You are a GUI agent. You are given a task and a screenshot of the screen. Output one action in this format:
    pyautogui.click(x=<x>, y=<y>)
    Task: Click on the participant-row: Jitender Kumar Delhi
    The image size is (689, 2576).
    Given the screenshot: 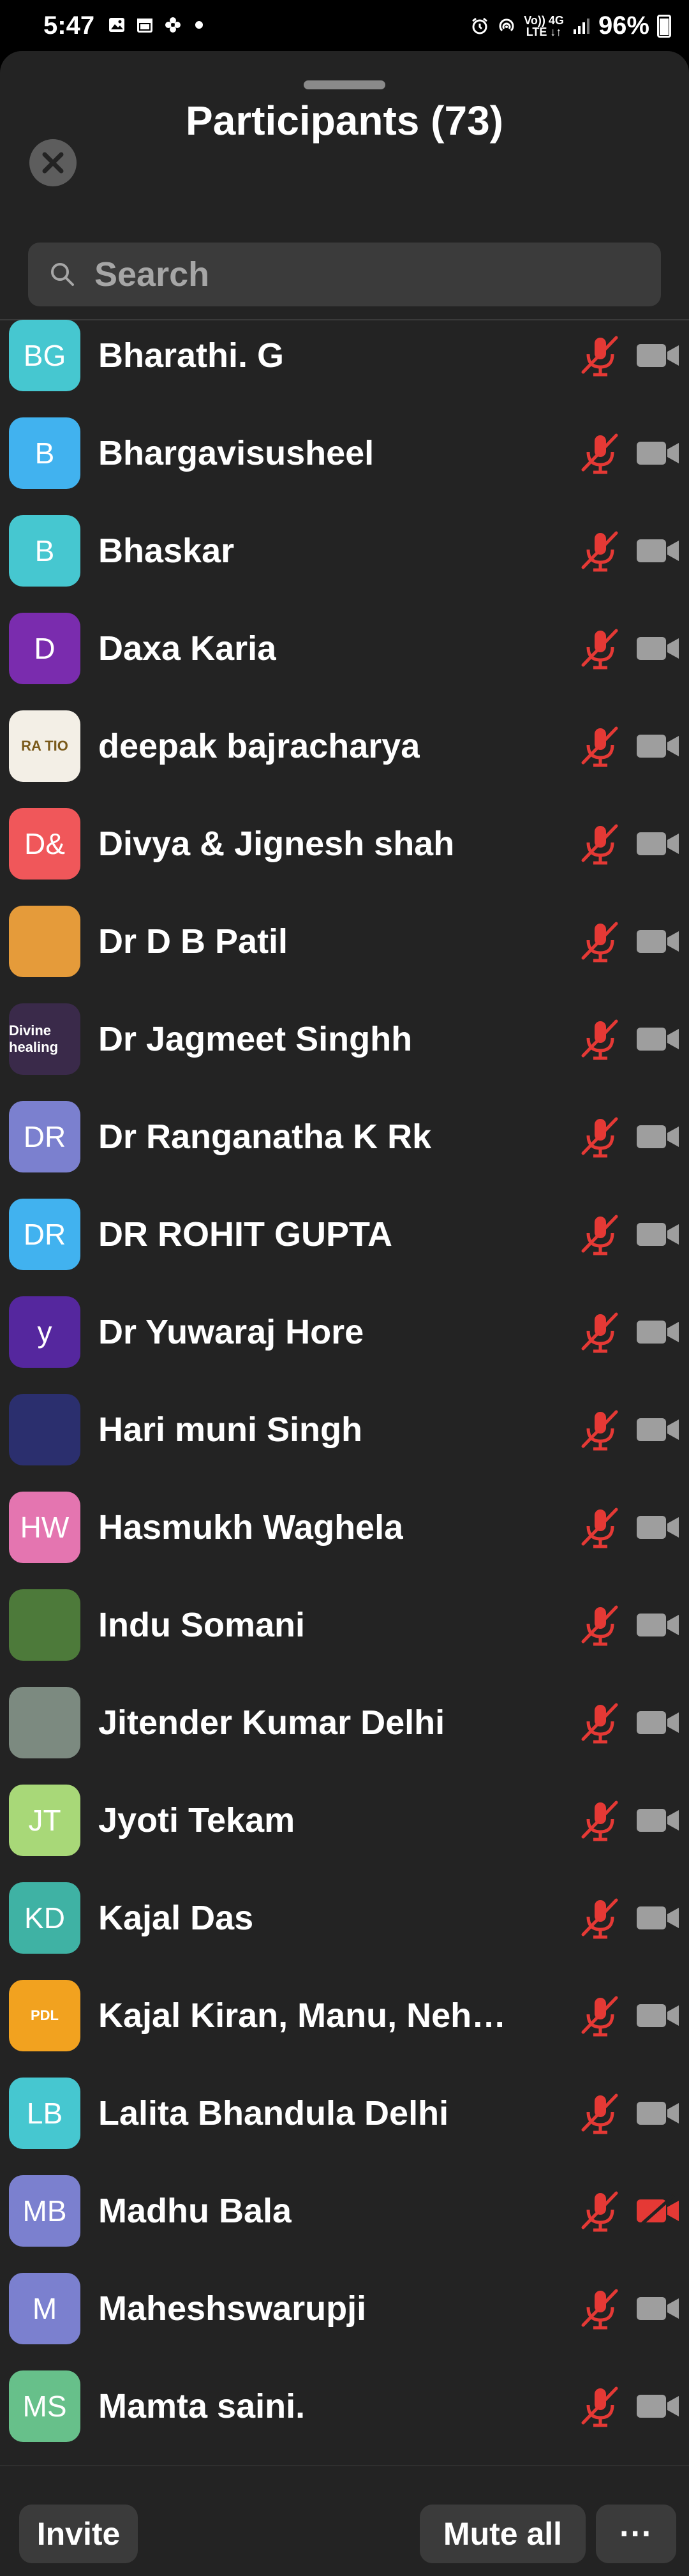 What is the action you would take?
    pyautogui.click(x=344, y=1722)
    